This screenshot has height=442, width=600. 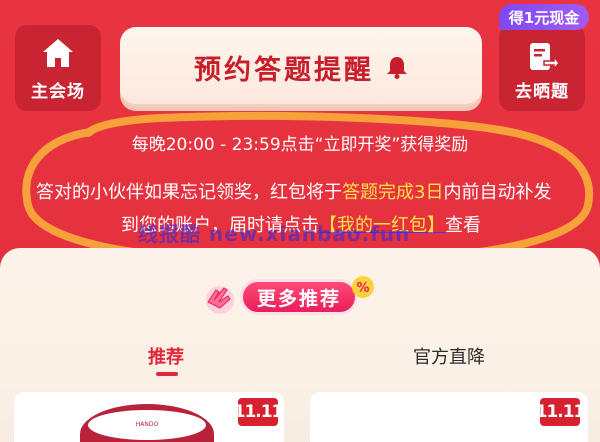 What do you see at coordinates (58, 92) in the screenshot?
I see `main-venue-label: 主会场` at bounding box center [58, 92].